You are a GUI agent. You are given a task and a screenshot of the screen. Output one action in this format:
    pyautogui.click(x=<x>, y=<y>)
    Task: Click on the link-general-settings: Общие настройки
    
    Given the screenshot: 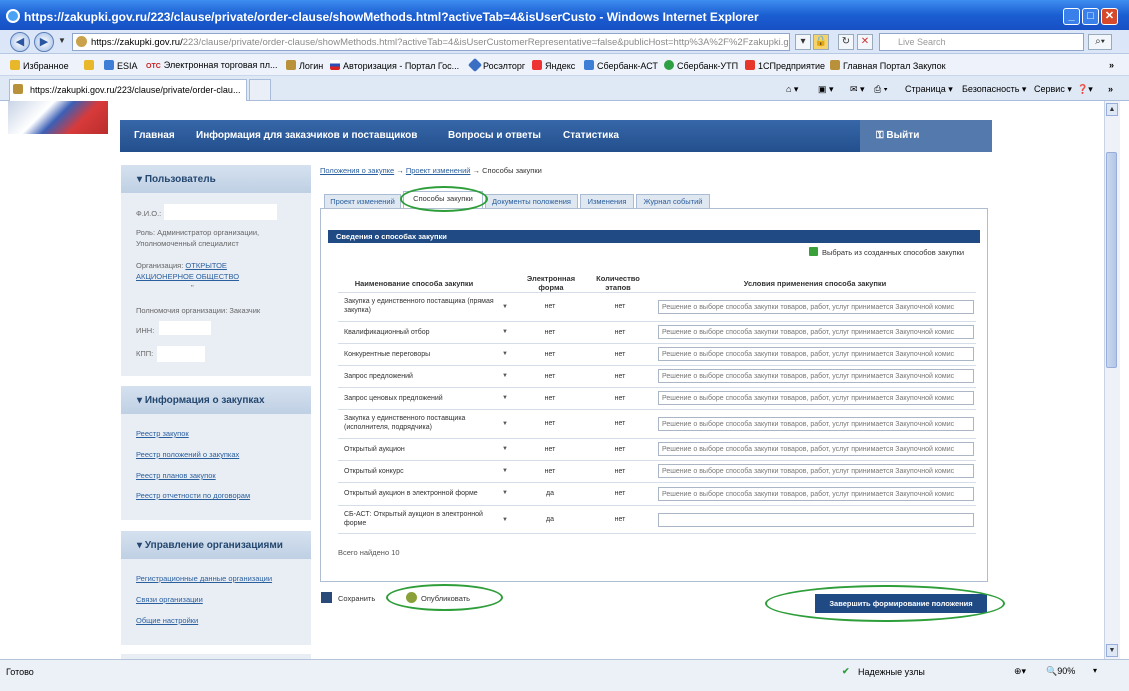 What is the action you would take?
    pyautogui.click(x=167, y=620)
    